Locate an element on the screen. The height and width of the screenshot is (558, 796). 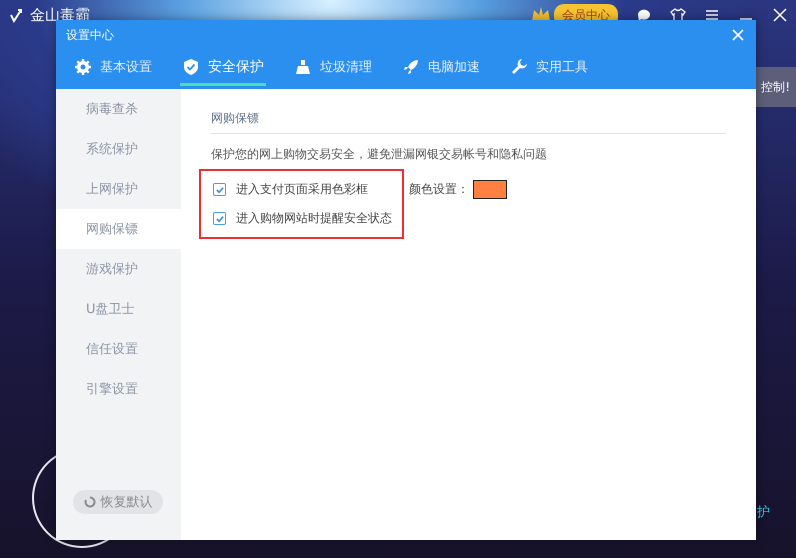
description-text: 保护您的网上购物交易安全，避免泄漏网银交易帐号和隐私问题 is located at coordinates (379, 154).